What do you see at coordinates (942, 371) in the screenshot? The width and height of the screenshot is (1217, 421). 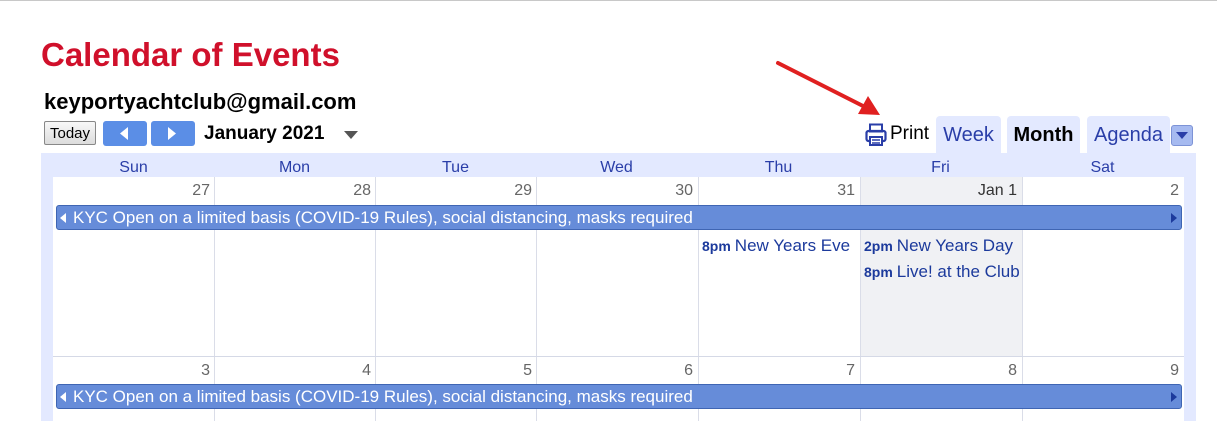 I see `day-number: 8` at bounding box center [942, 371].